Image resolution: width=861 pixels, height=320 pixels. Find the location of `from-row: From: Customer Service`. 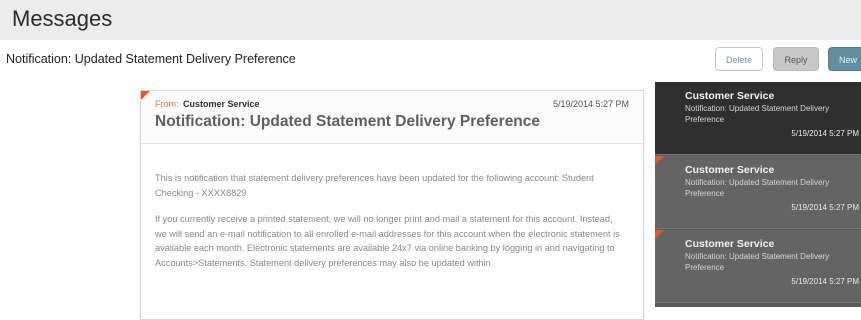

from-row: From: Customer Service is located at coordinates (207, 104).